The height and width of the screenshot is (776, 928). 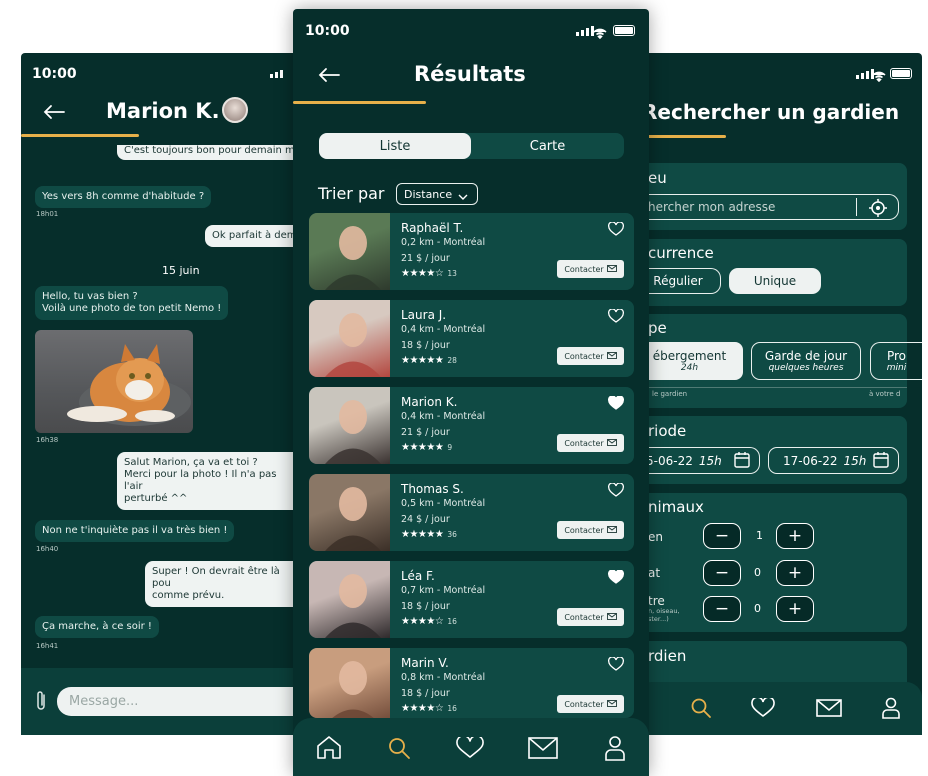 What do you see at coordinates (681, 136) in the screenshot?
I see `search-underline` at bounding box center [681, 136].